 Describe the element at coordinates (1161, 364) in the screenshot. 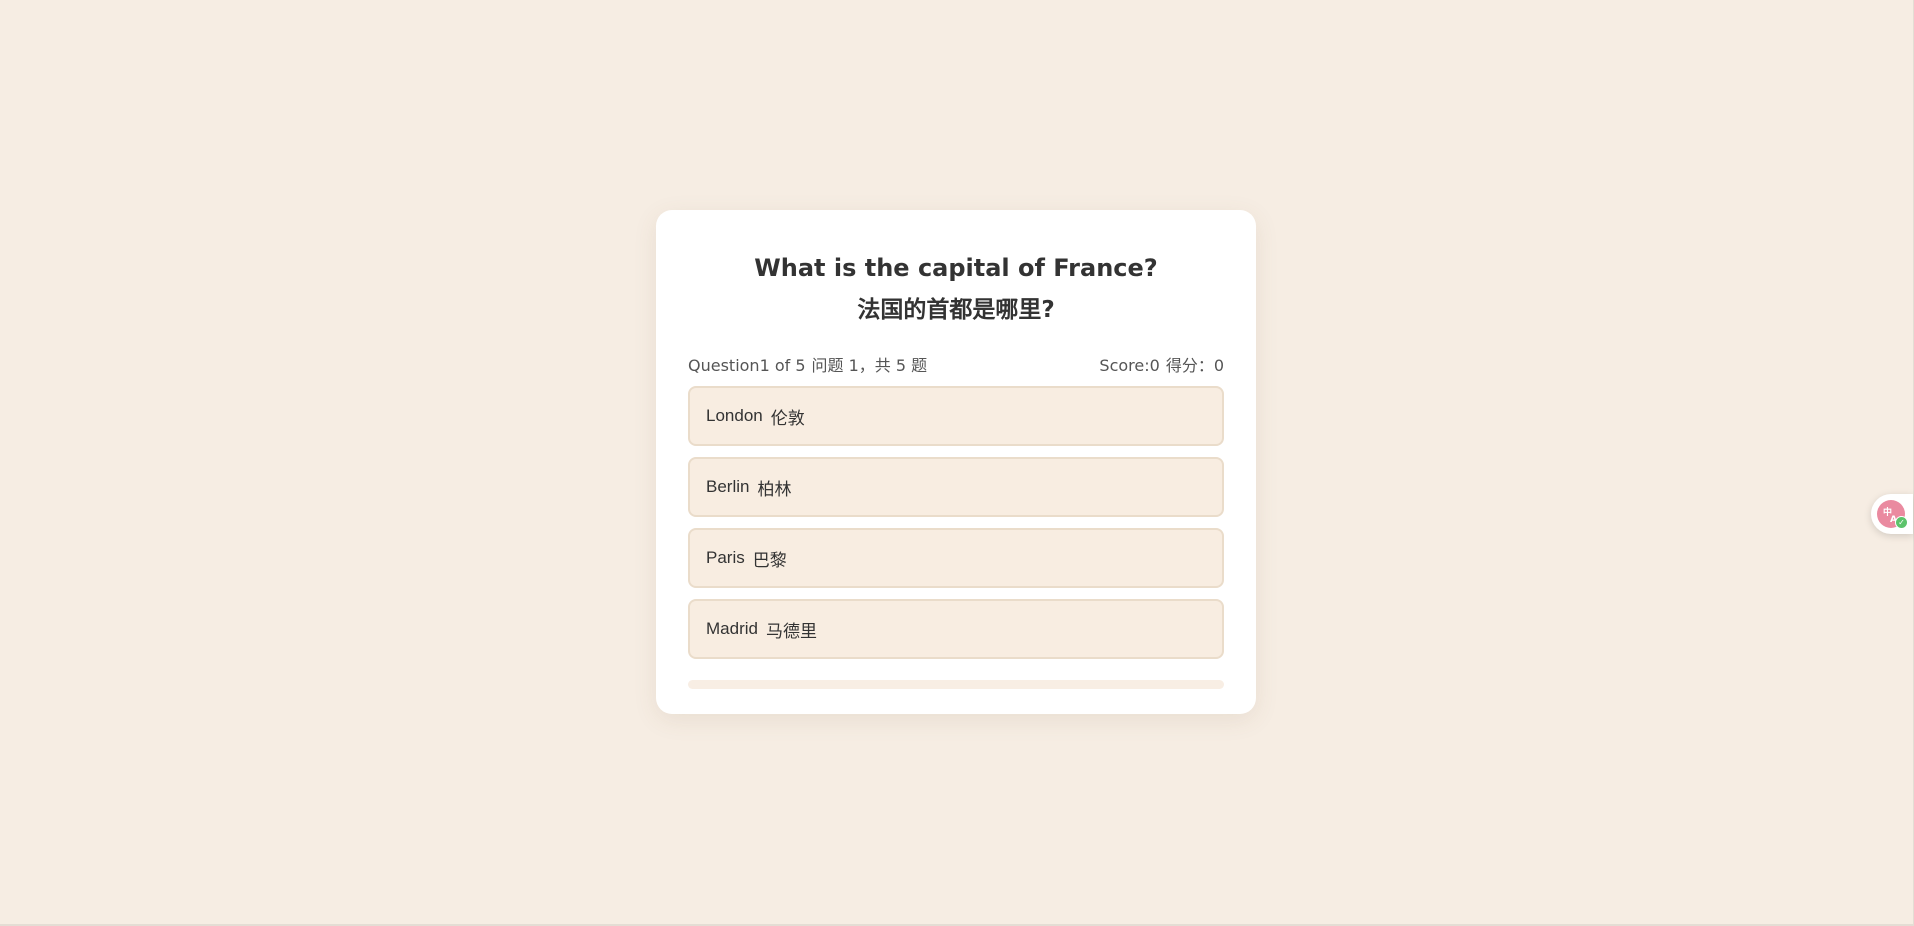

I see `score: Score:0 得分：0` at that location.